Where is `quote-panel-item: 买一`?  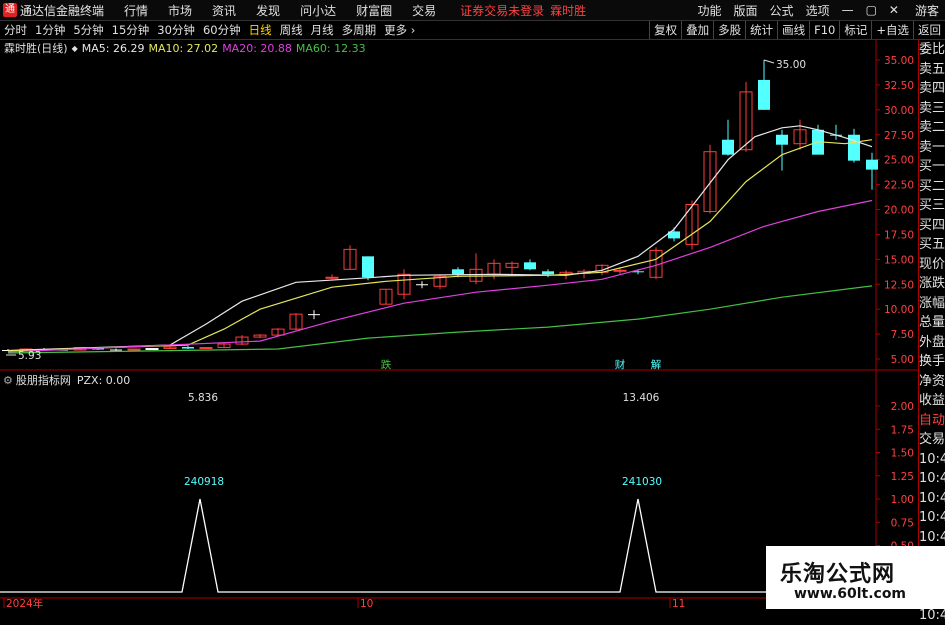 quote-panel-item: 买一 is located at coordinates (932, 167).